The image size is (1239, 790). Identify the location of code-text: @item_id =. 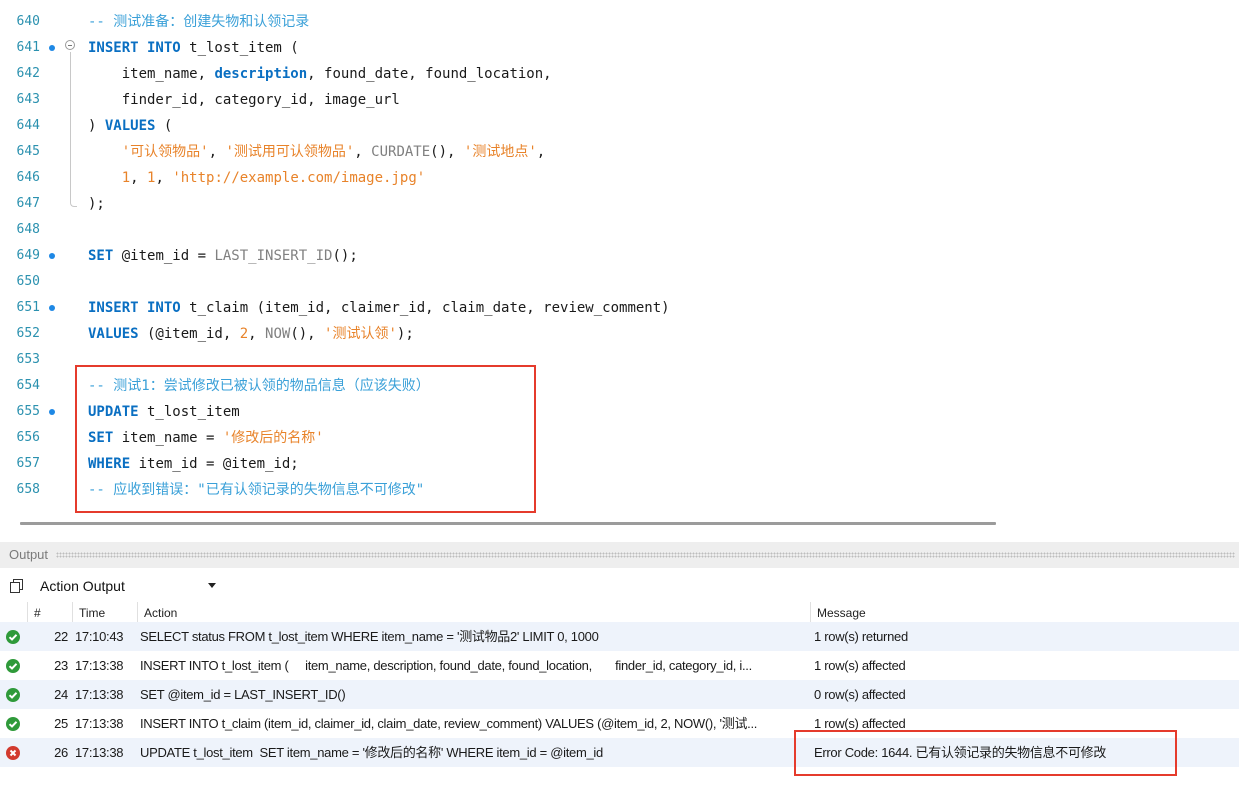
(164, 256).